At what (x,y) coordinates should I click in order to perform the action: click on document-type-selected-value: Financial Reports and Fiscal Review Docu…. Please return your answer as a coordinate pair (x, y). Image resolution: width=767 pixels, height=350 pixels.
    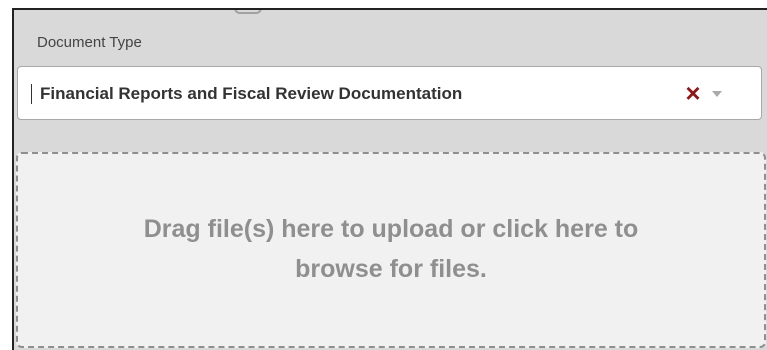
    Looking at the image, I should click on (251, 94).